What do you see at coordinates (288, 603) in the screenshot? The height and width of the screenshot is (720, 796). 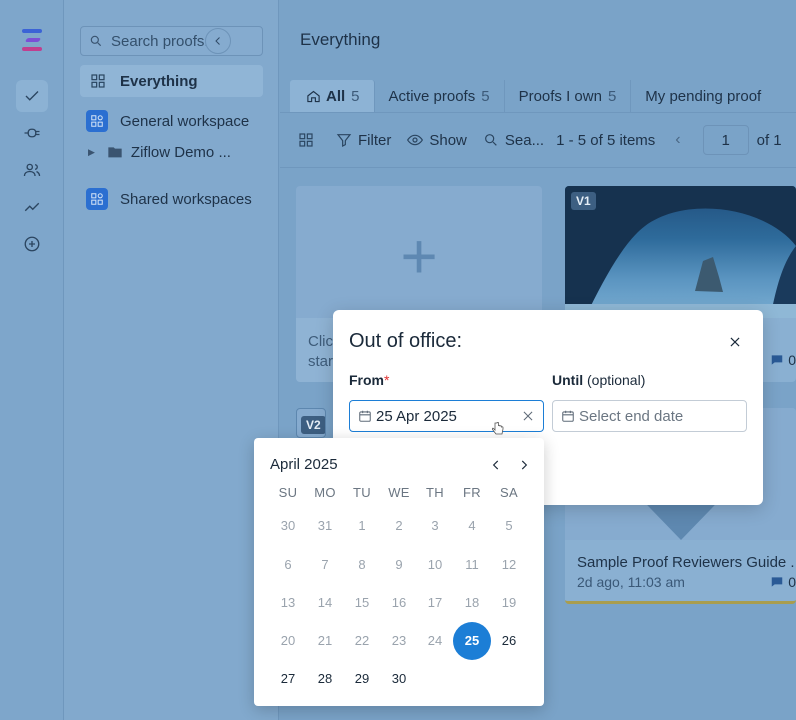 I see `calendar-day: 13` at bounding box center [288, 603].